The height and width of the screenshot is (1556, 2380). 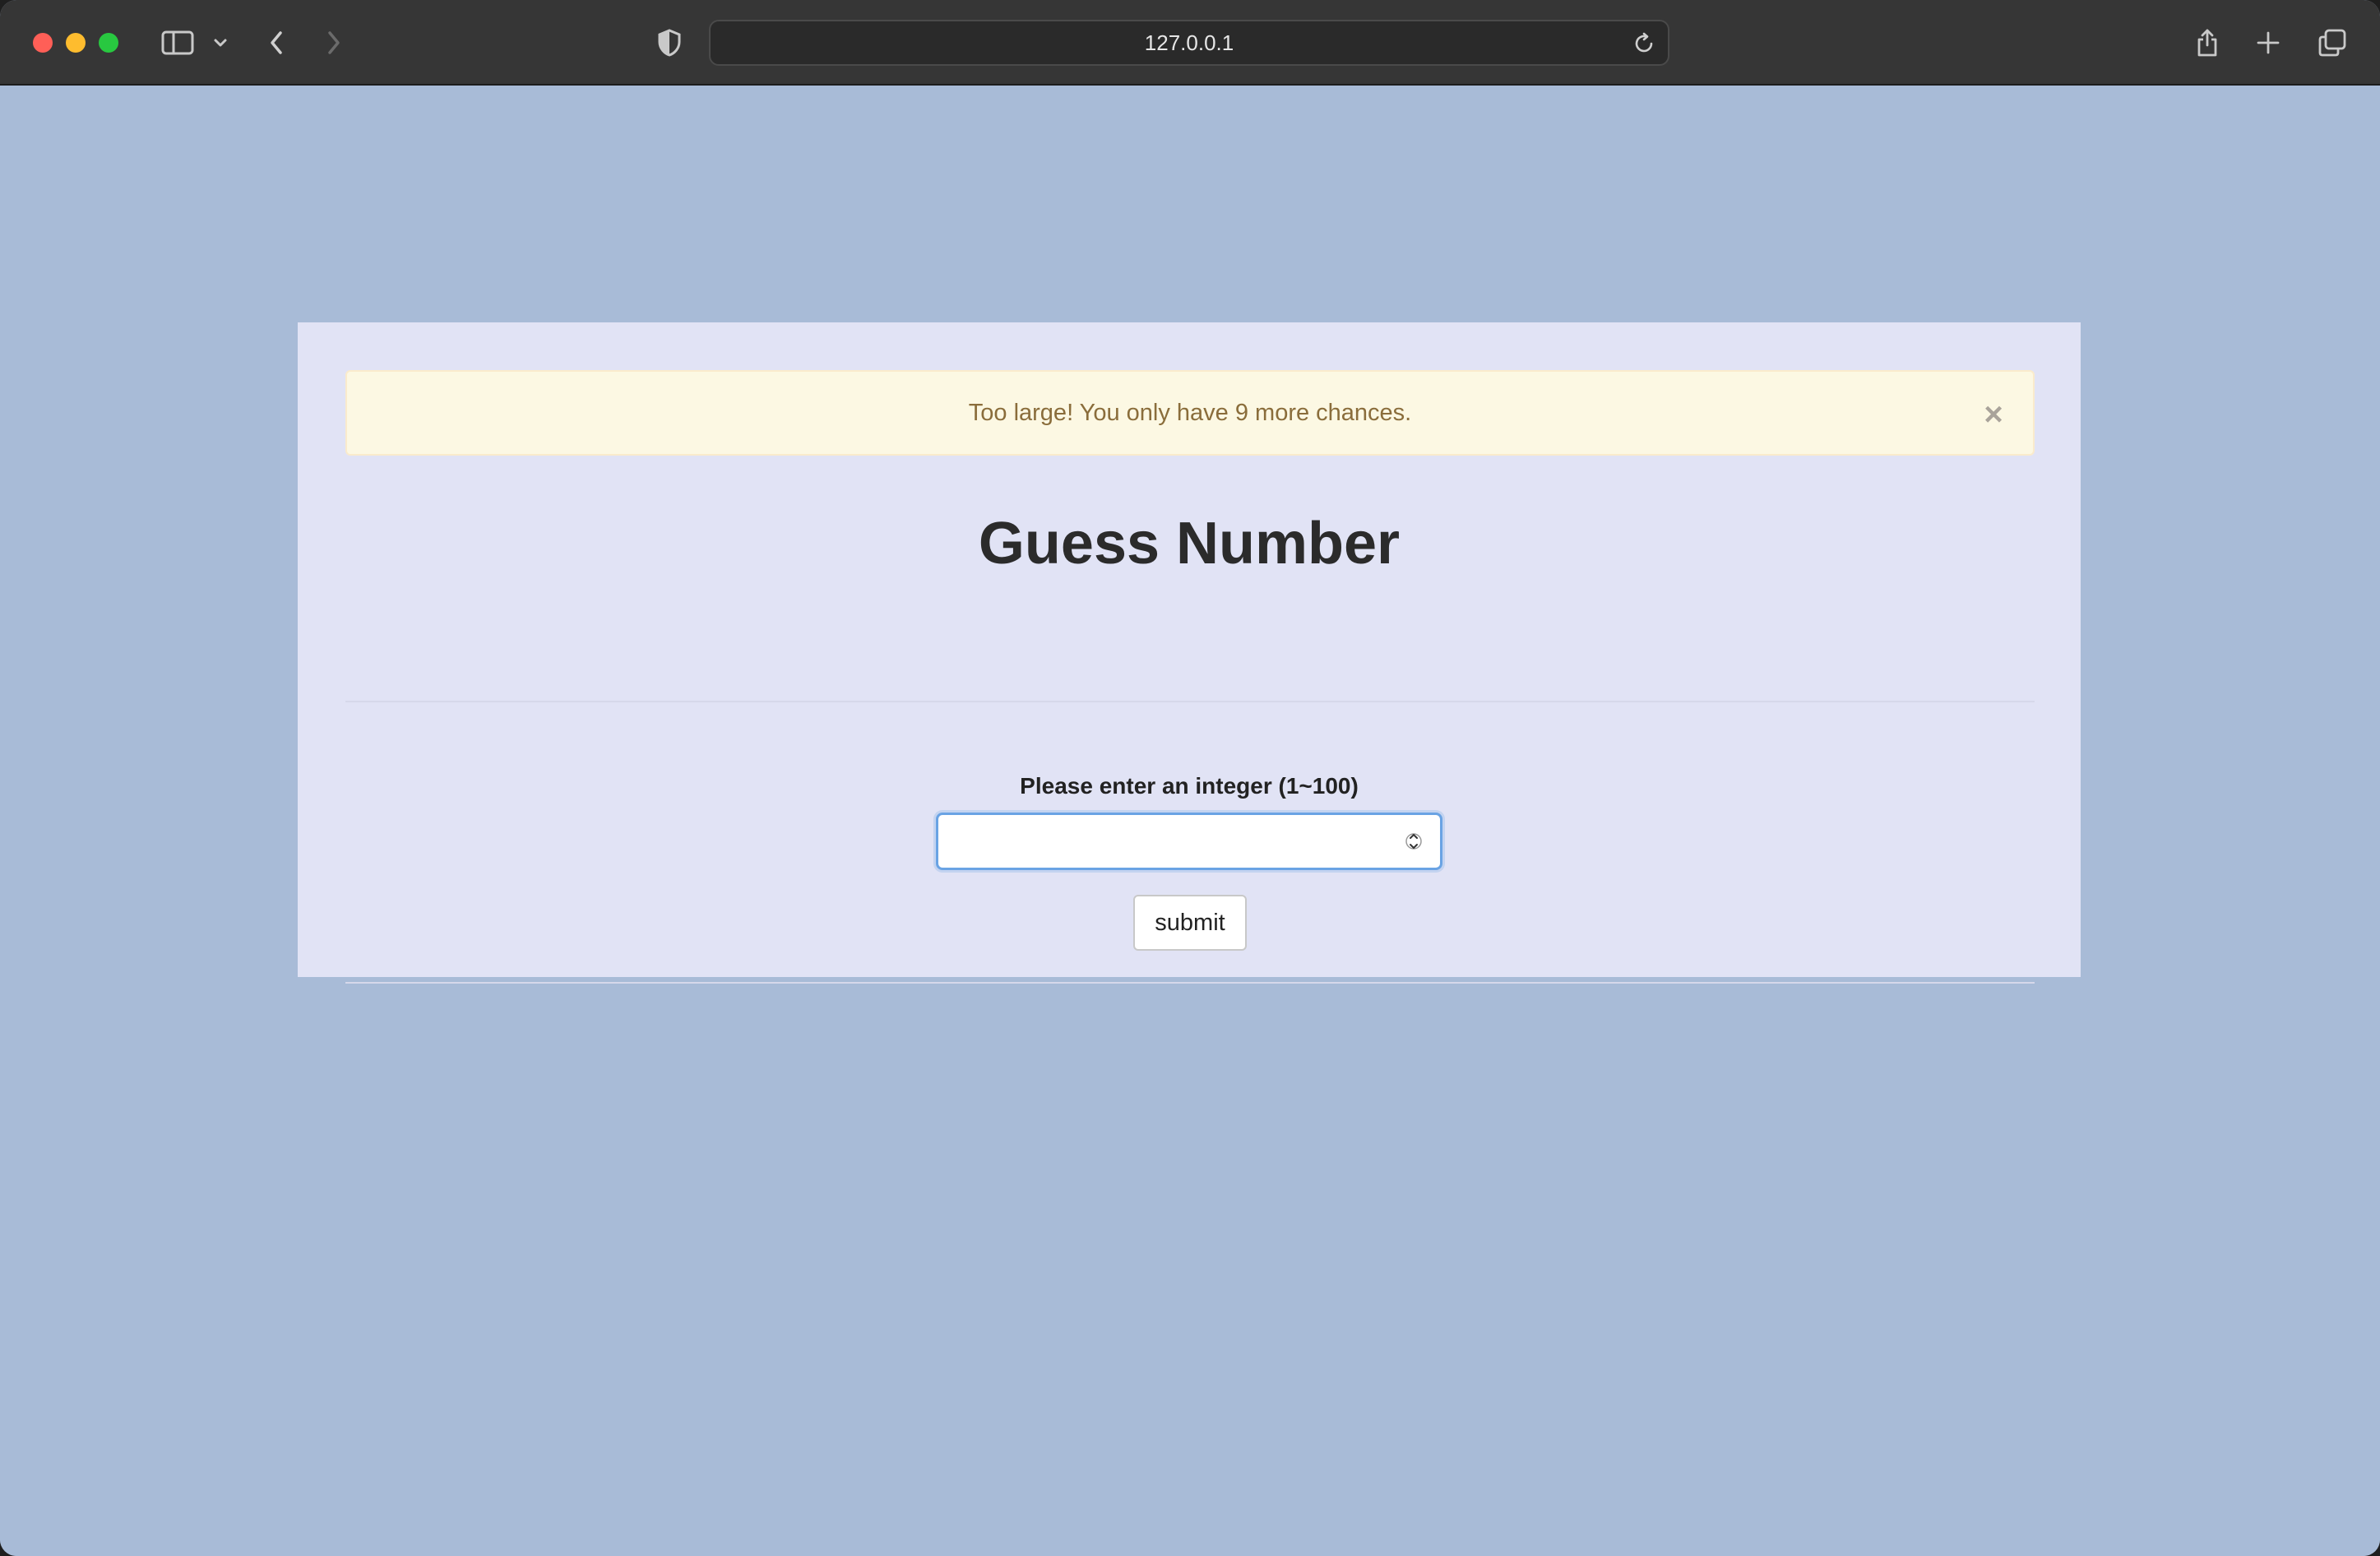 What do you see at coordinates (76, 43) in the screenshot?
I see `window-minimize-button` at bounding box center [76, 43].